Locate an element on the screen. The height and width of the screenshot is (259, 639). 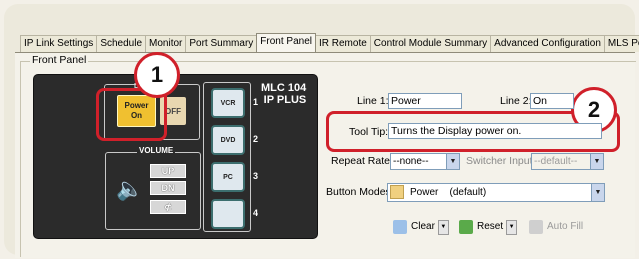
tab-ir-remote: IR Remote is located at coordinates (342, 43).